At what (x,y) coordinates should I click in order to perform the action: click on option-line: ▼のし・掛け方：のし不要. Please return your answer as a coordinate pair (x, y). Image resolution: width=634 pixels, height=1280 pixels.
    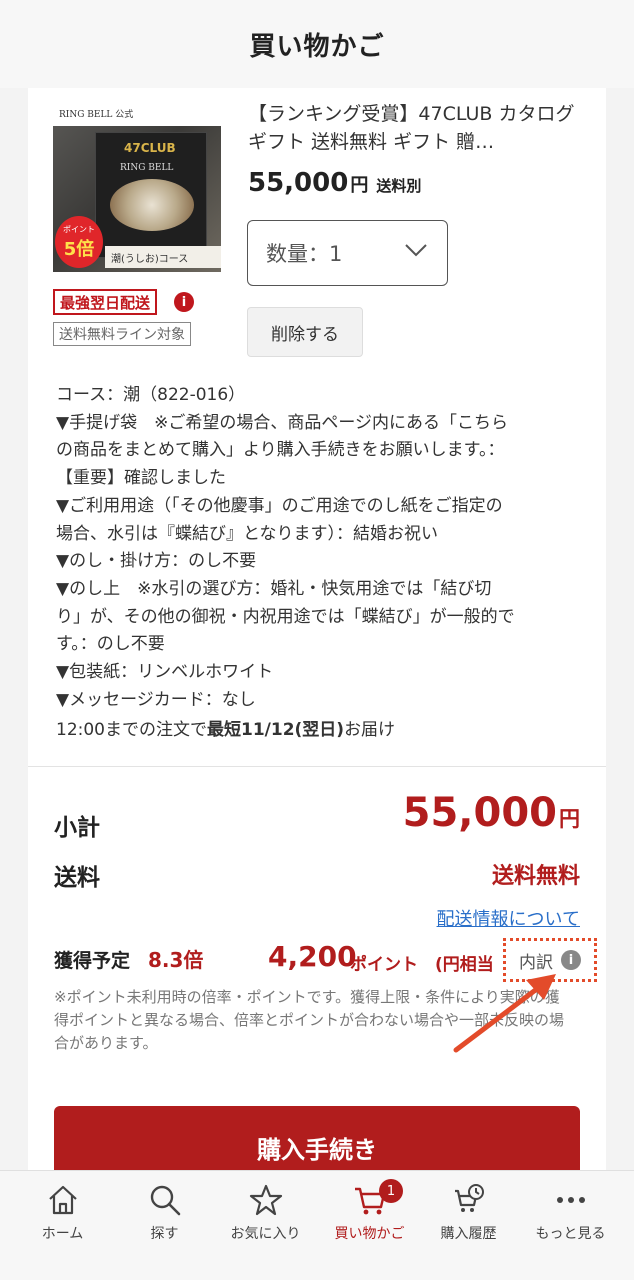
    Looking at the image, I should click on (156, 561).